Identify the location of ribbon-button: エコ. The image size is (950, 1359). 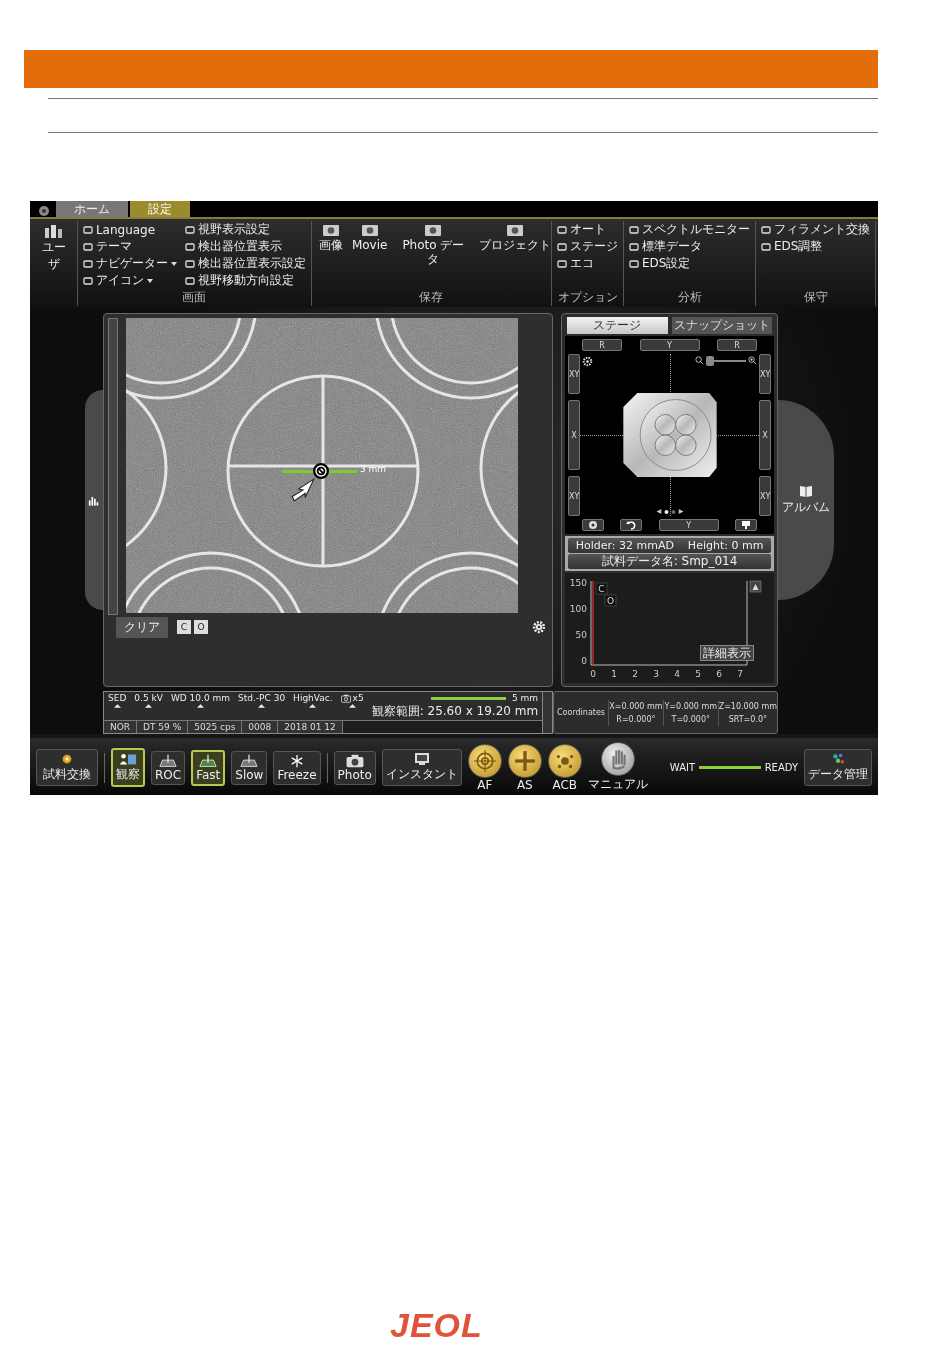
(587, 263).